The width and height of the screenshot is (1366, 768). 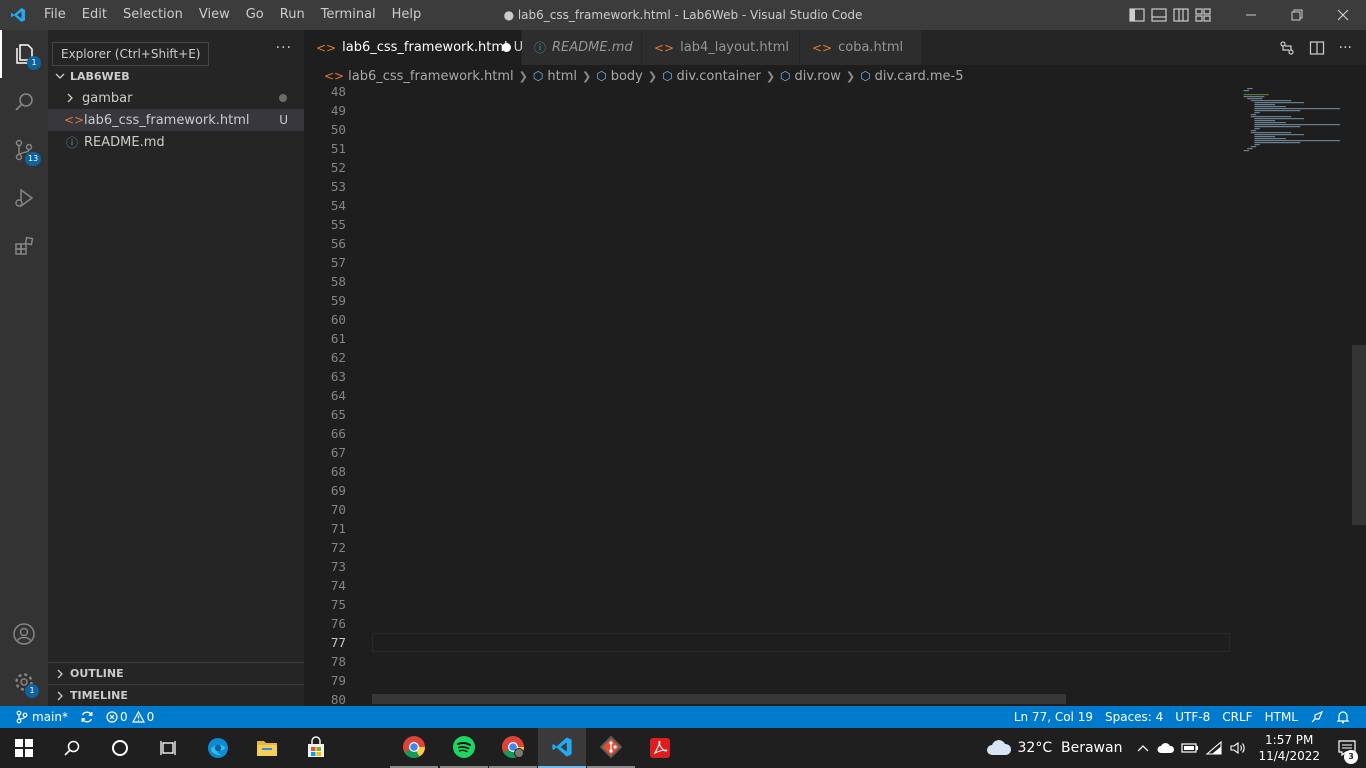 I want to click on task-view-button, so click(x=168, y=748).